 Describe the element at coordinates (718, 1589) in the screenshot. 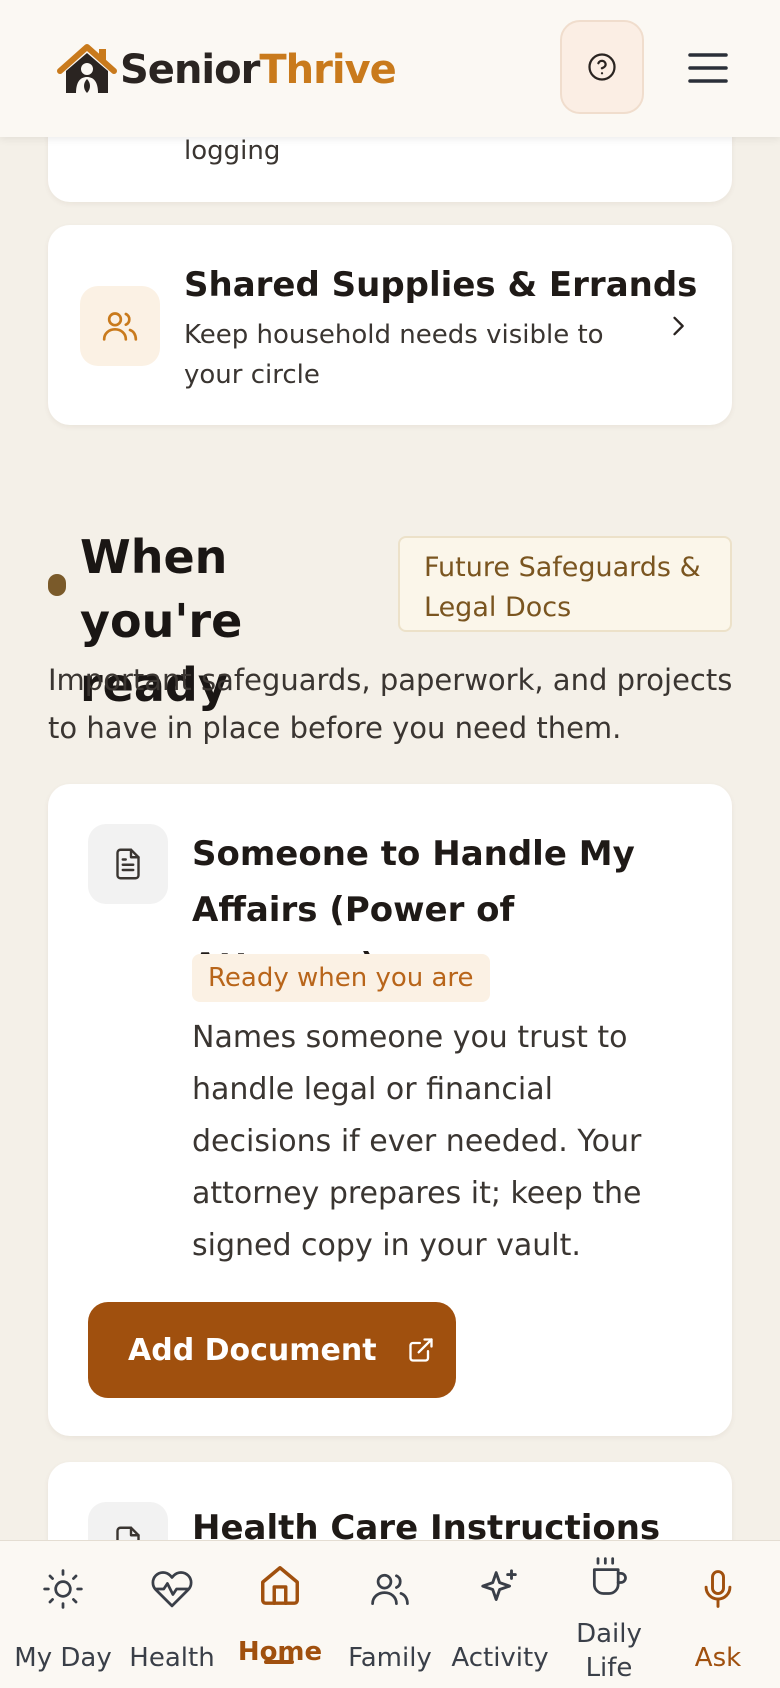

I see `microphone-icon` at that location.